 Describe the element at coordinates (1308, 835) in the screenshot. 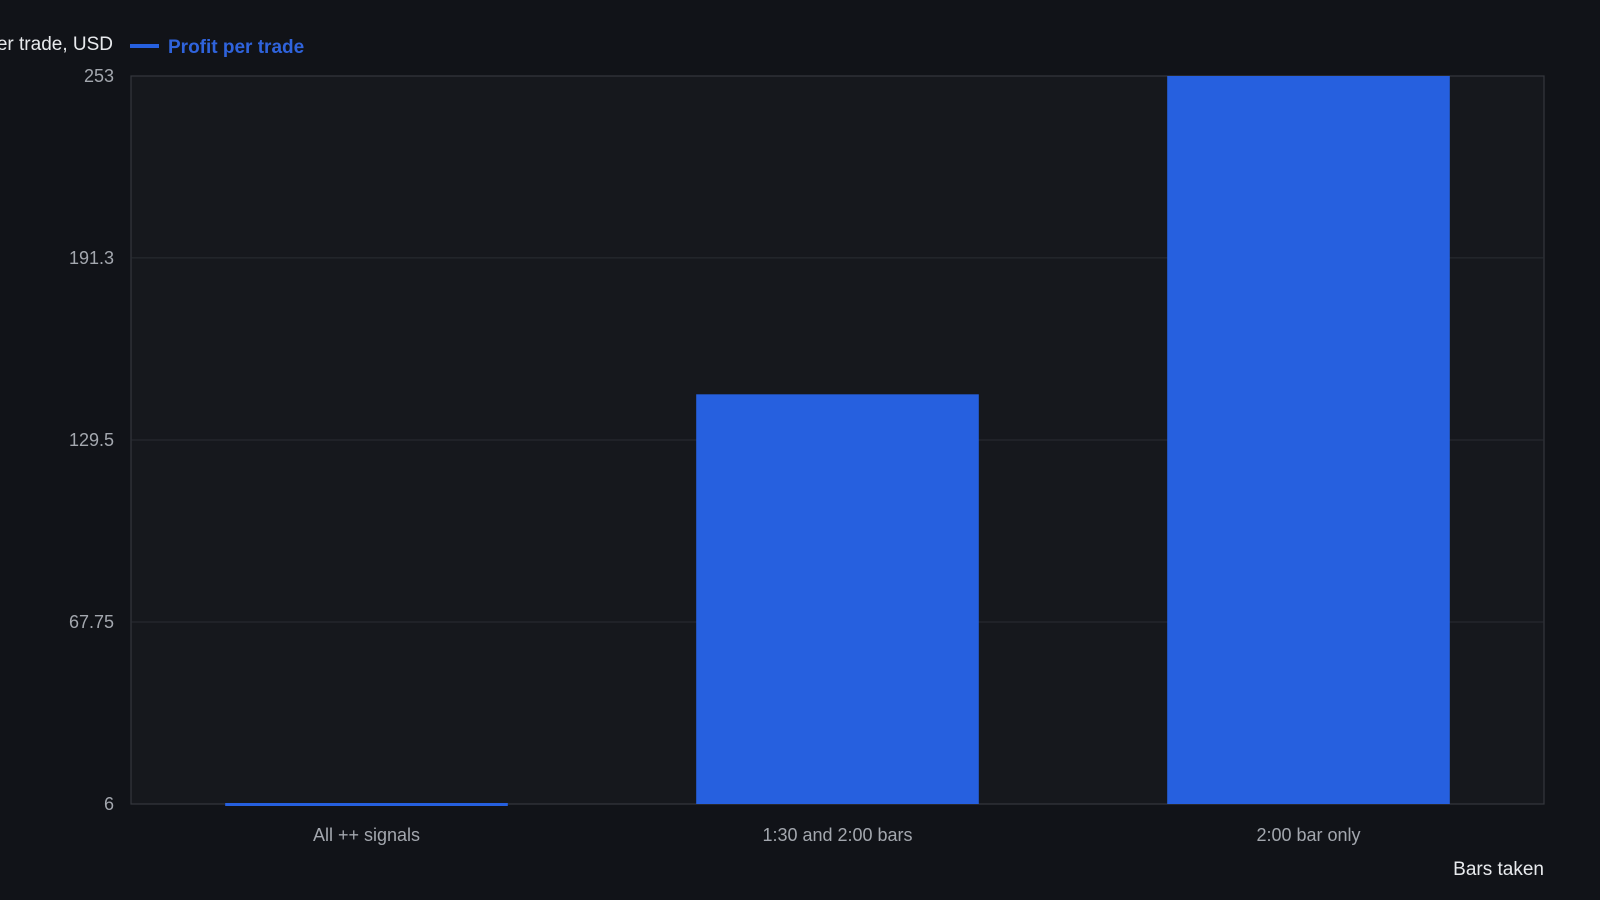

I see `x-tick-label: 2:00 bar only` at that location.